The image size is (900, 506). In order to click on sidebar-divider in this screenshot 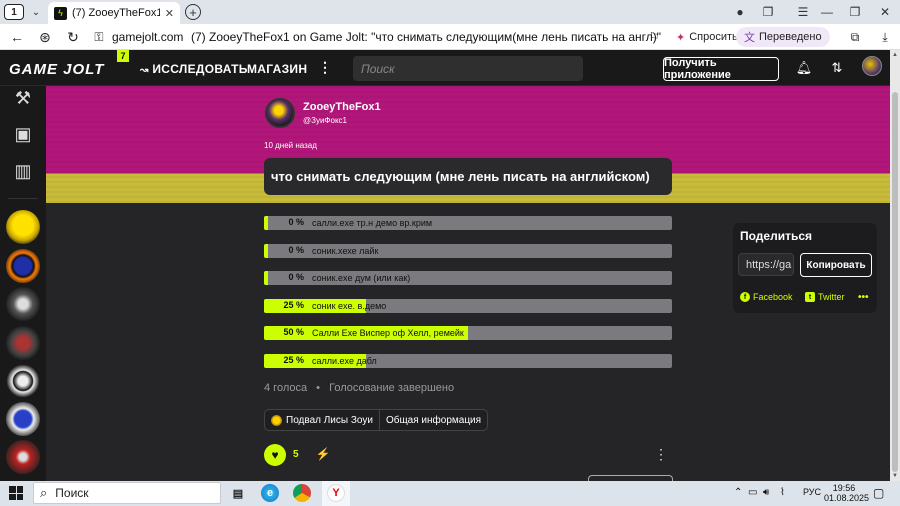, I will do `click(23, 198)`.